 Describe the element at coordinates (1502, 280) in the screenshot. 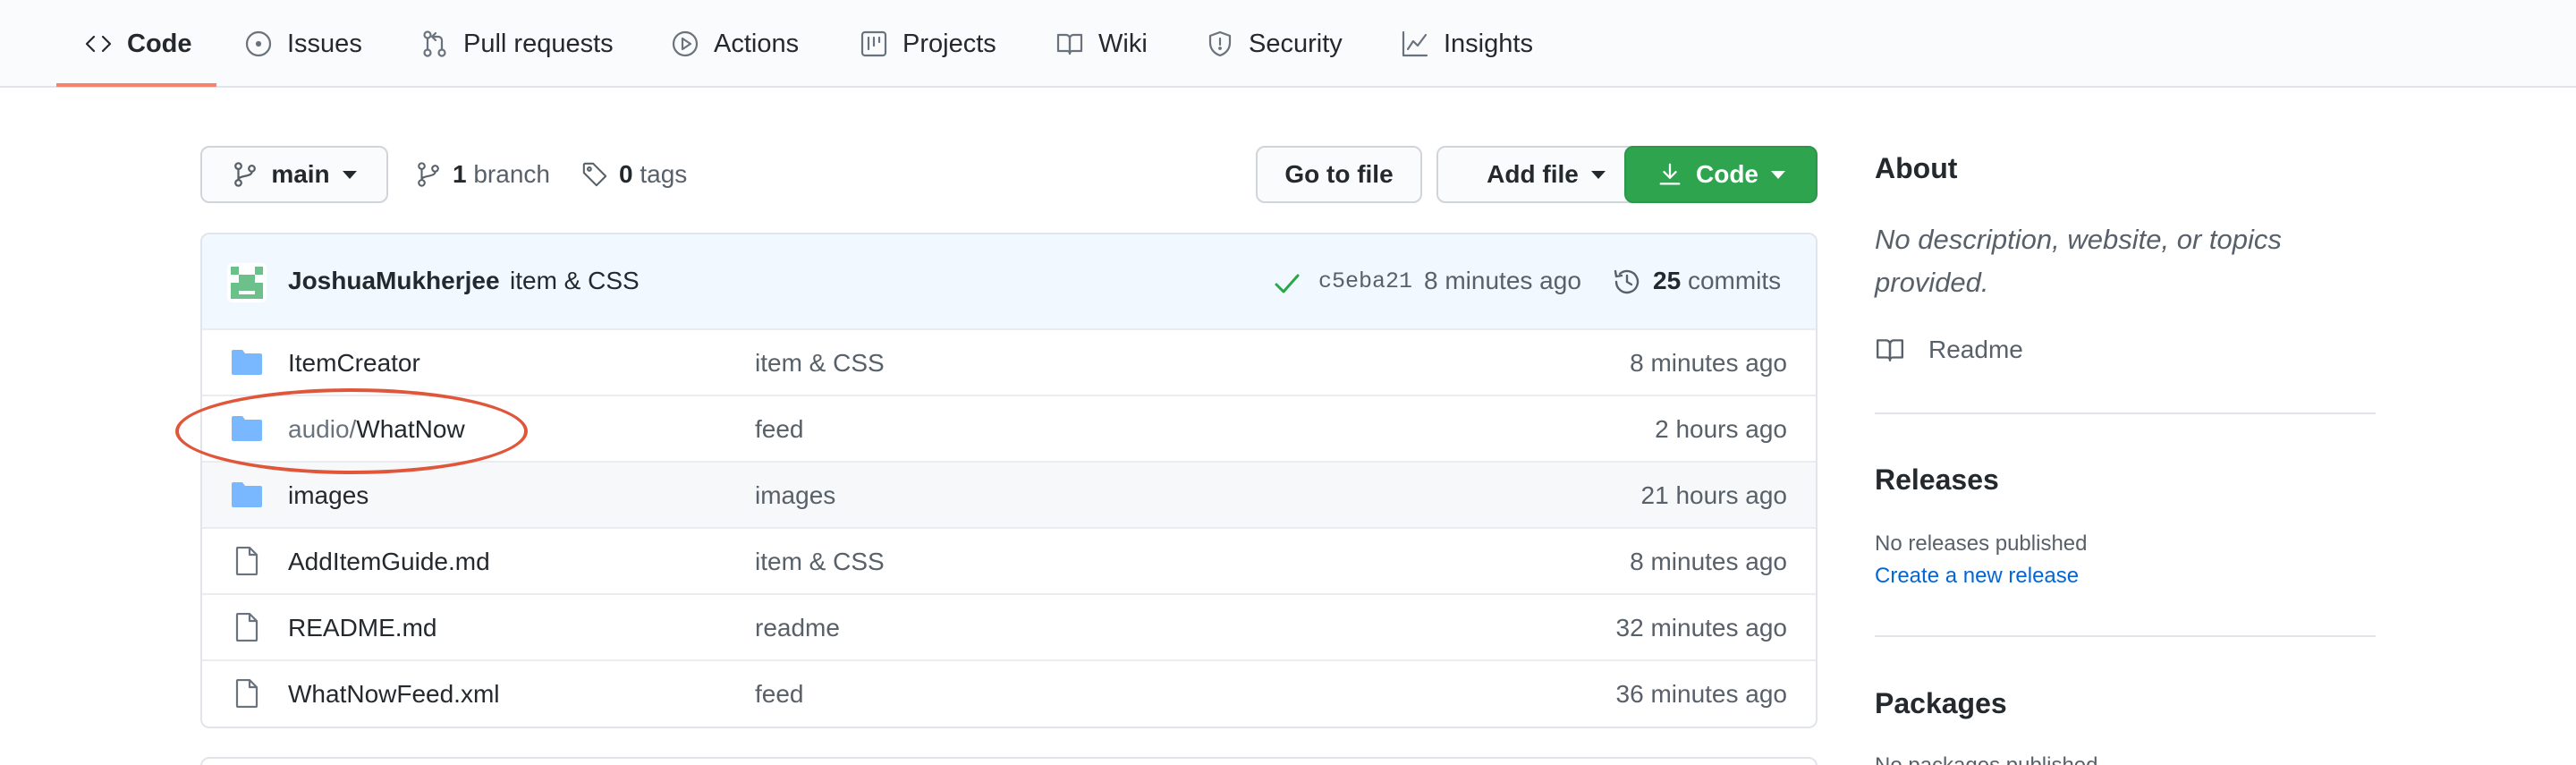

I see `commit-time: 8 minutes ago` at that location.